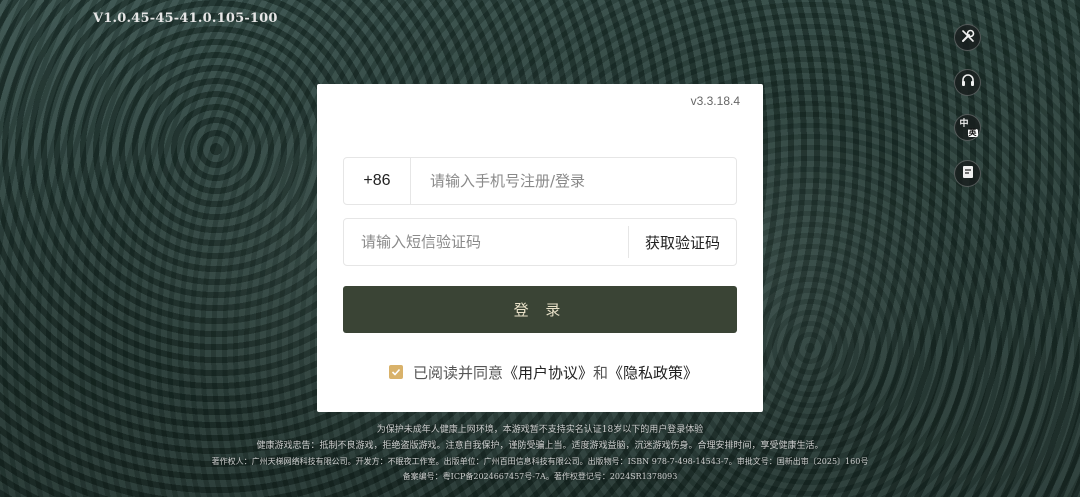 The height and width of the screenshot is (497, 1080). Describe the element at coordinates (601, 372) in the screenshot. I see `agreement-and: 和` at that location.